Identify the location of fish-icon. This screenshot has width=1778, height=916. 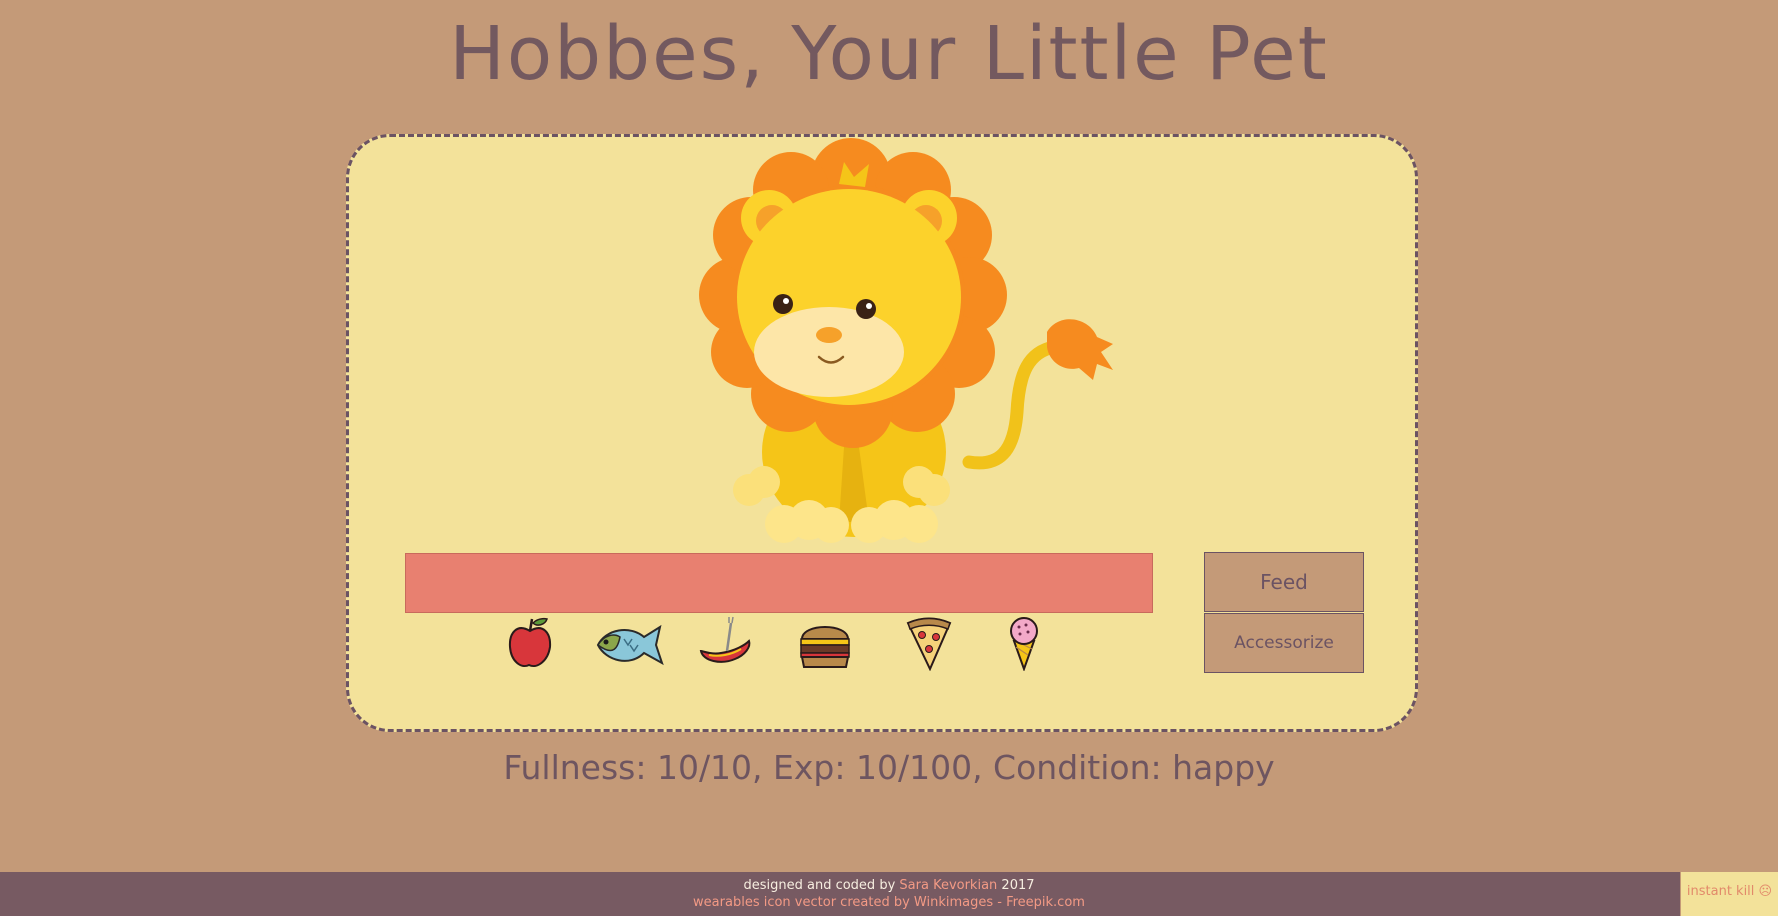
(629, 643).